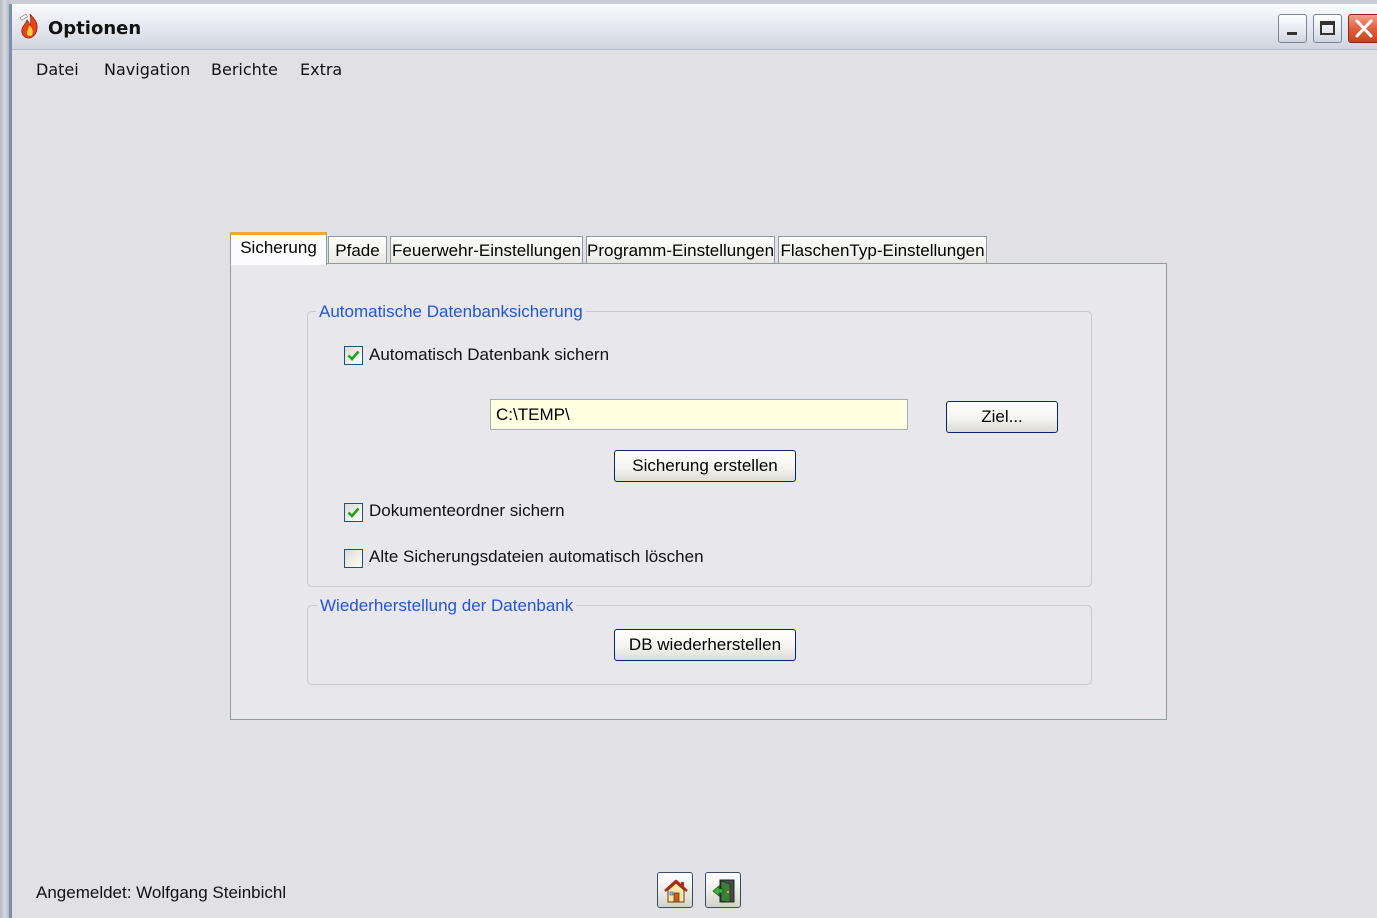  Describe the element at coordinates (353, 558) in the screenshot. I see `delete-old-backups-checkbox` at that location.